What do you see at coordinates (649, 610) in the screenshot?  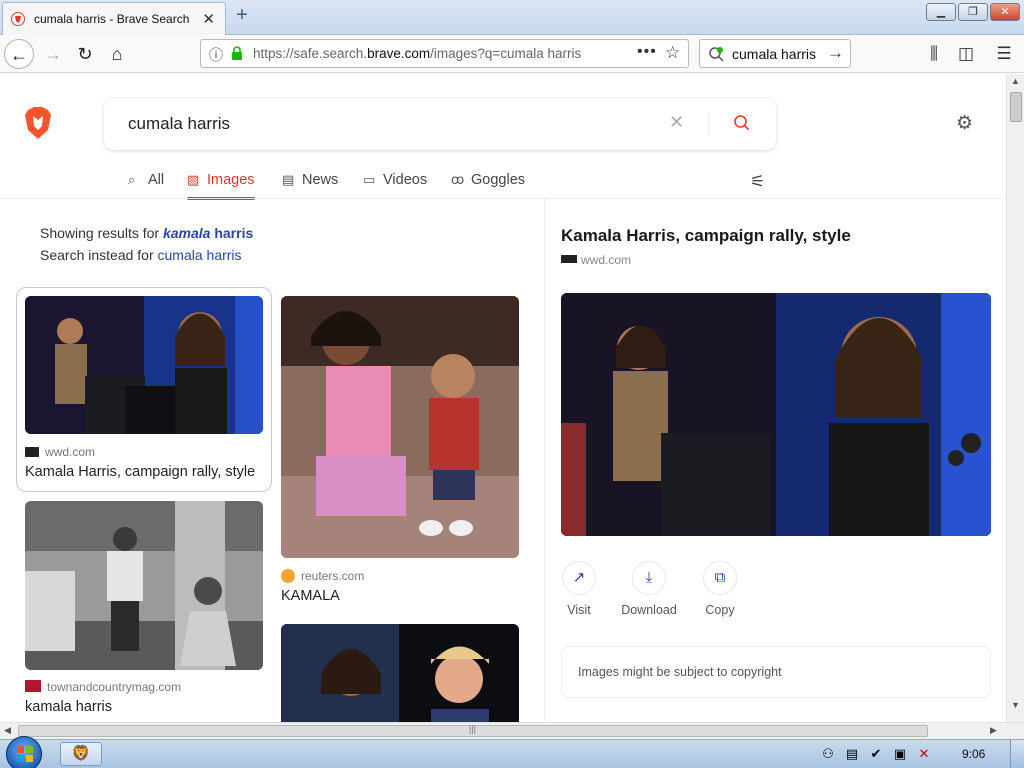 I see `download-label: Download` at bounding box center [649, 610].